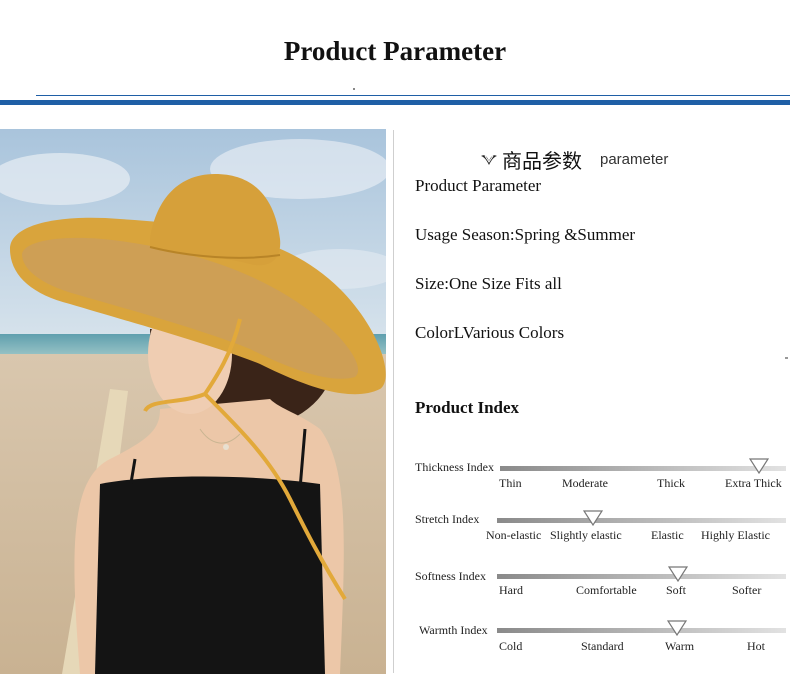 The image size is (790, 696). I want to click on softness-option-softer: Softer, so click(747, 590).